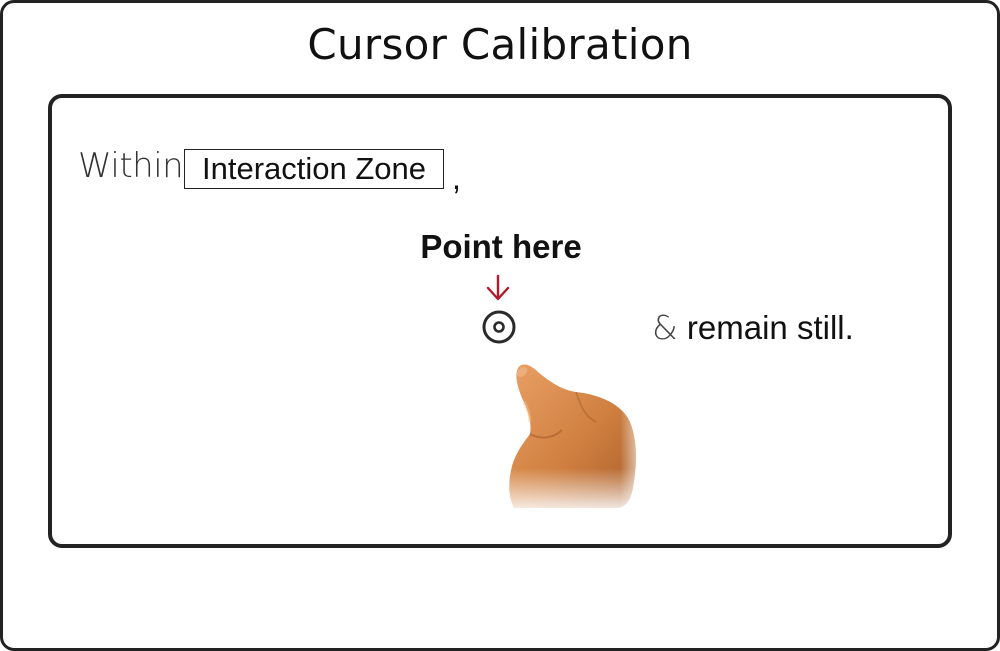 This screenshot has width=1000, height=651. Describe the element at coordinates (498, 287) in the screenshot. I see `down-arrow-icon` at that location.